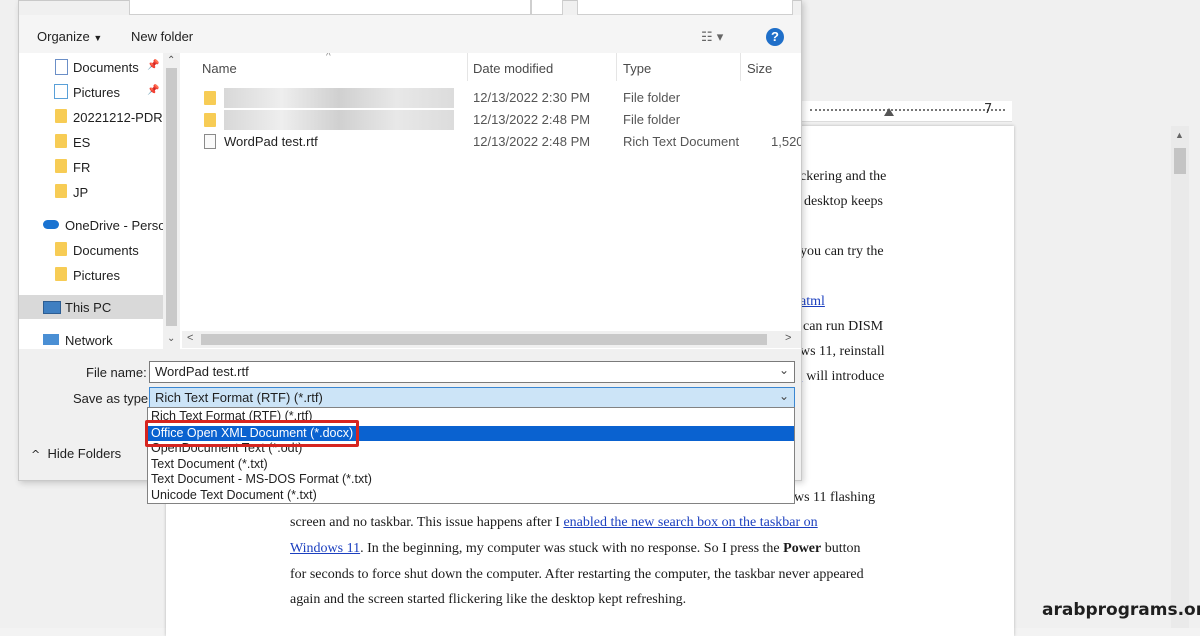 This screenshot has width=1200, height=636. What do you see at coordinates (190, 338) in the screenshot?
I see `scroll-left-icon: <` at bounding box center [190, 338].